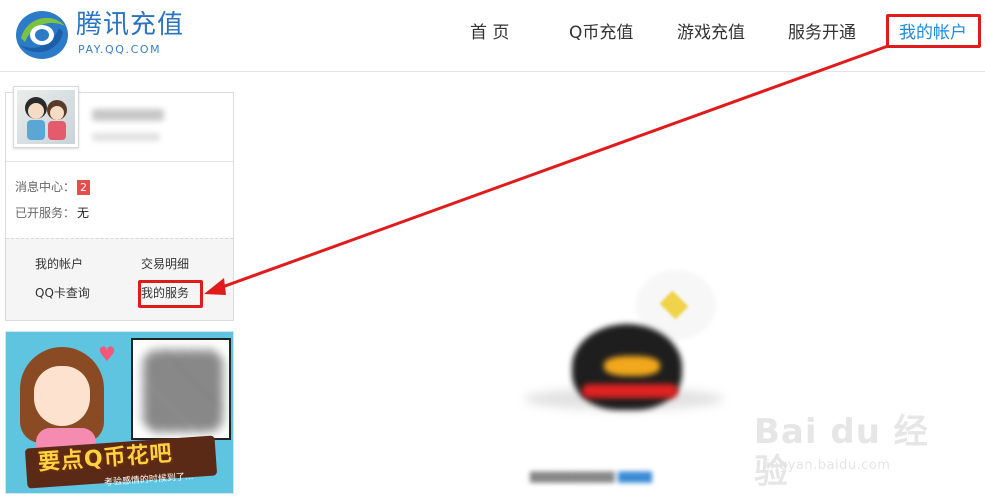  Describe the element at coordinates (826, 465) in the screenshot. I see `watermark-url: jingyan.baidu.com` at that location.